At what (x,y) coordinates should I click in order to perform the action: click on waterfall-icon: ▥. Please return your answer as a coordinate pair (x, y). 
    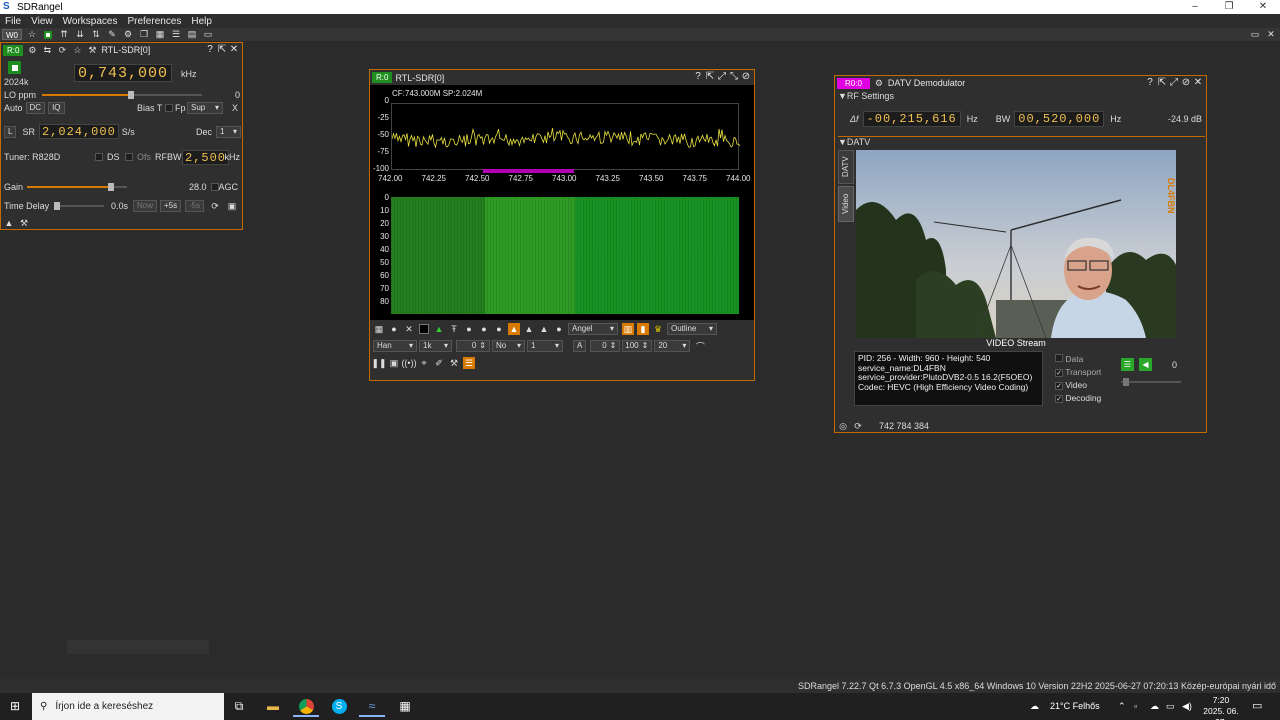
    Looking at the image, I should click on (628, 329).